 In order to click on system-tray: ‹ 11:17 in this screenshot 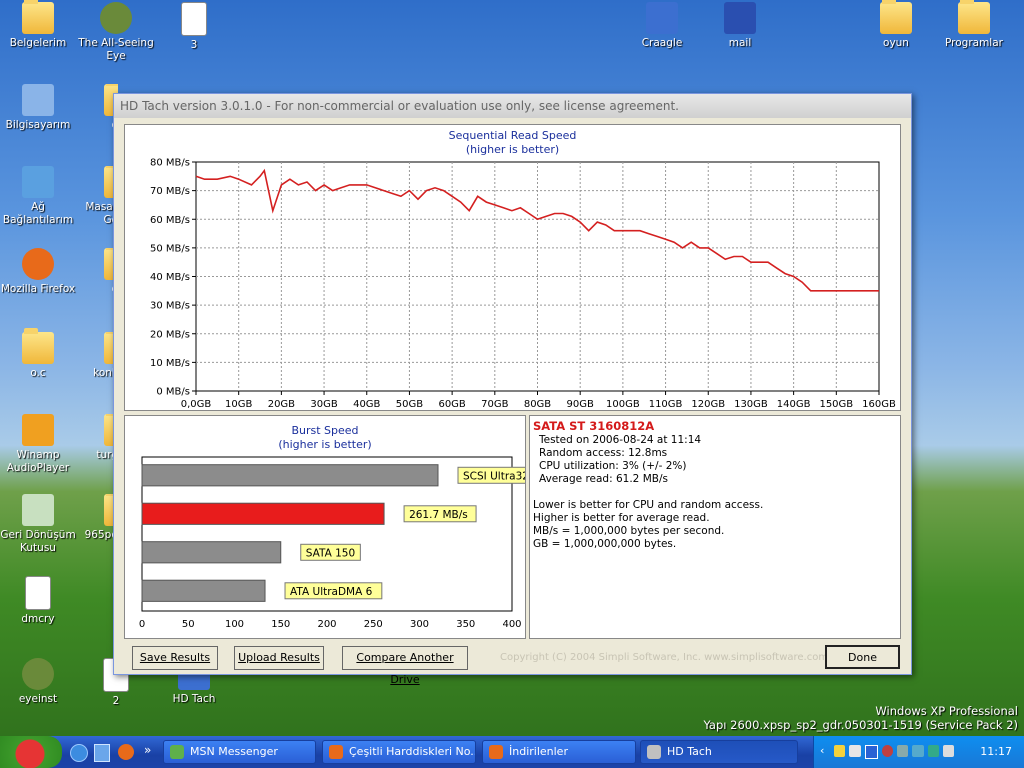, I will do `click(918, 752)`.